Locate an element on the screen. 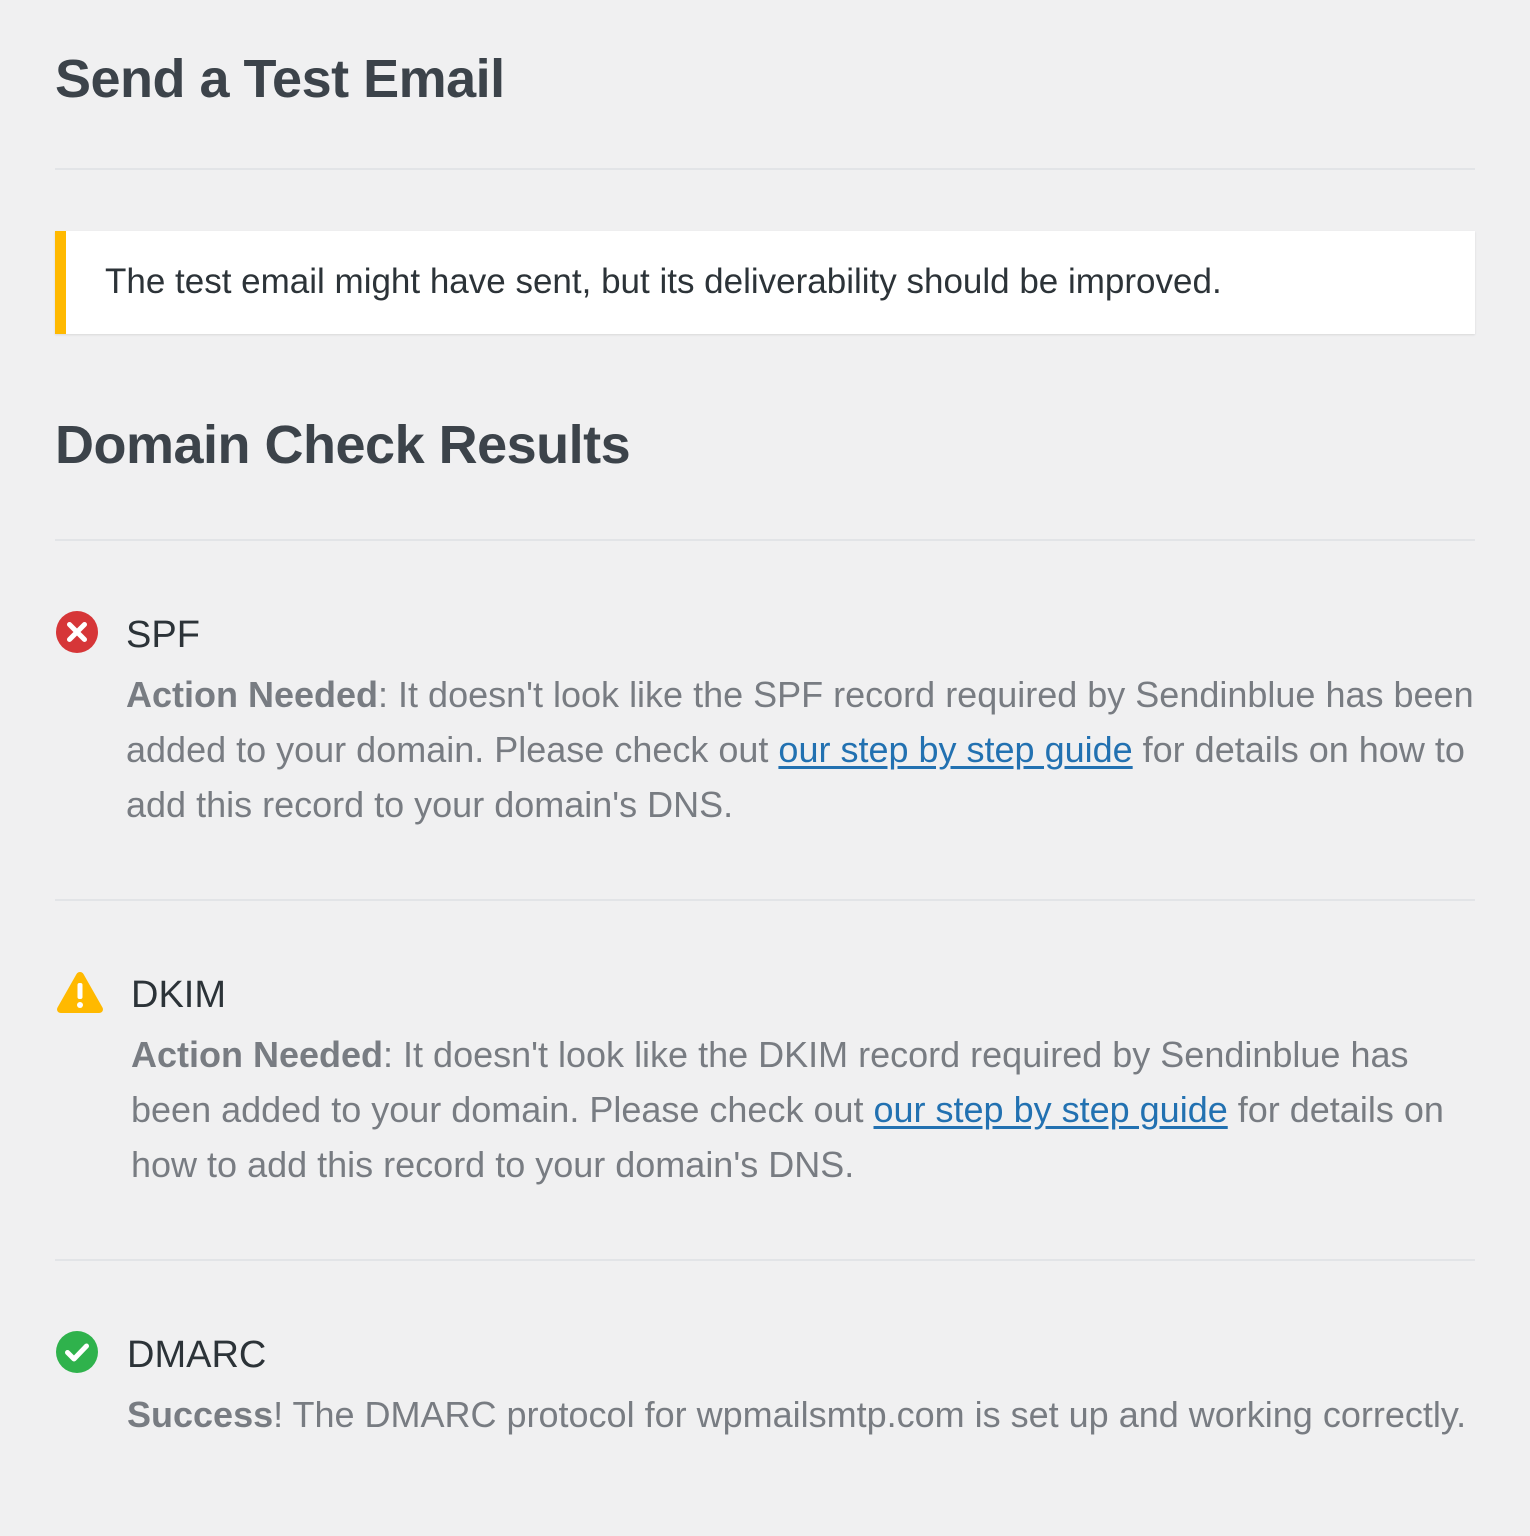 This screenshot has width=1530, height=1536. page-title: Send a Test Email is located at coordinates (280, 79).